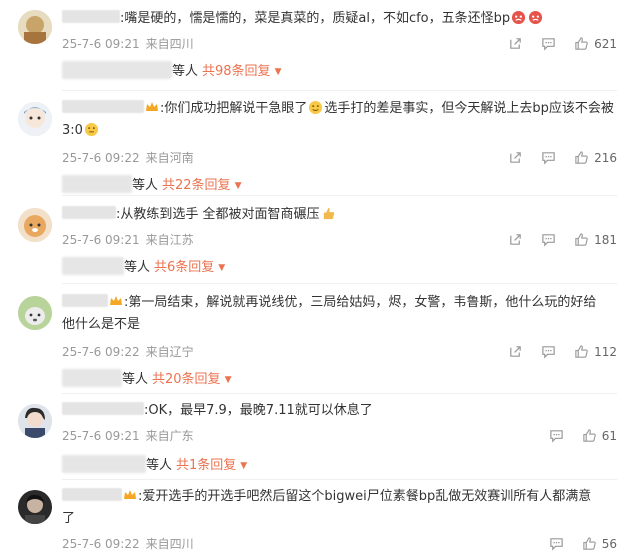  Describe the element at coordinates (574, 543) in the screenshot. I see `comment-actions: 56` at that location.